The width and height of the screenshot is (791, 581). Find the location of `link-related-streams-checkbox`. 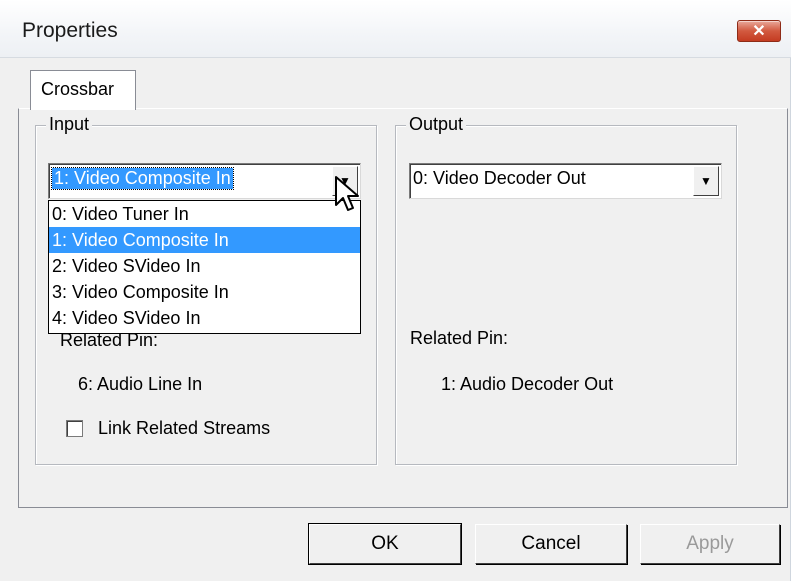

link-related-streams-checkbox is located at coordinates (74, 428).